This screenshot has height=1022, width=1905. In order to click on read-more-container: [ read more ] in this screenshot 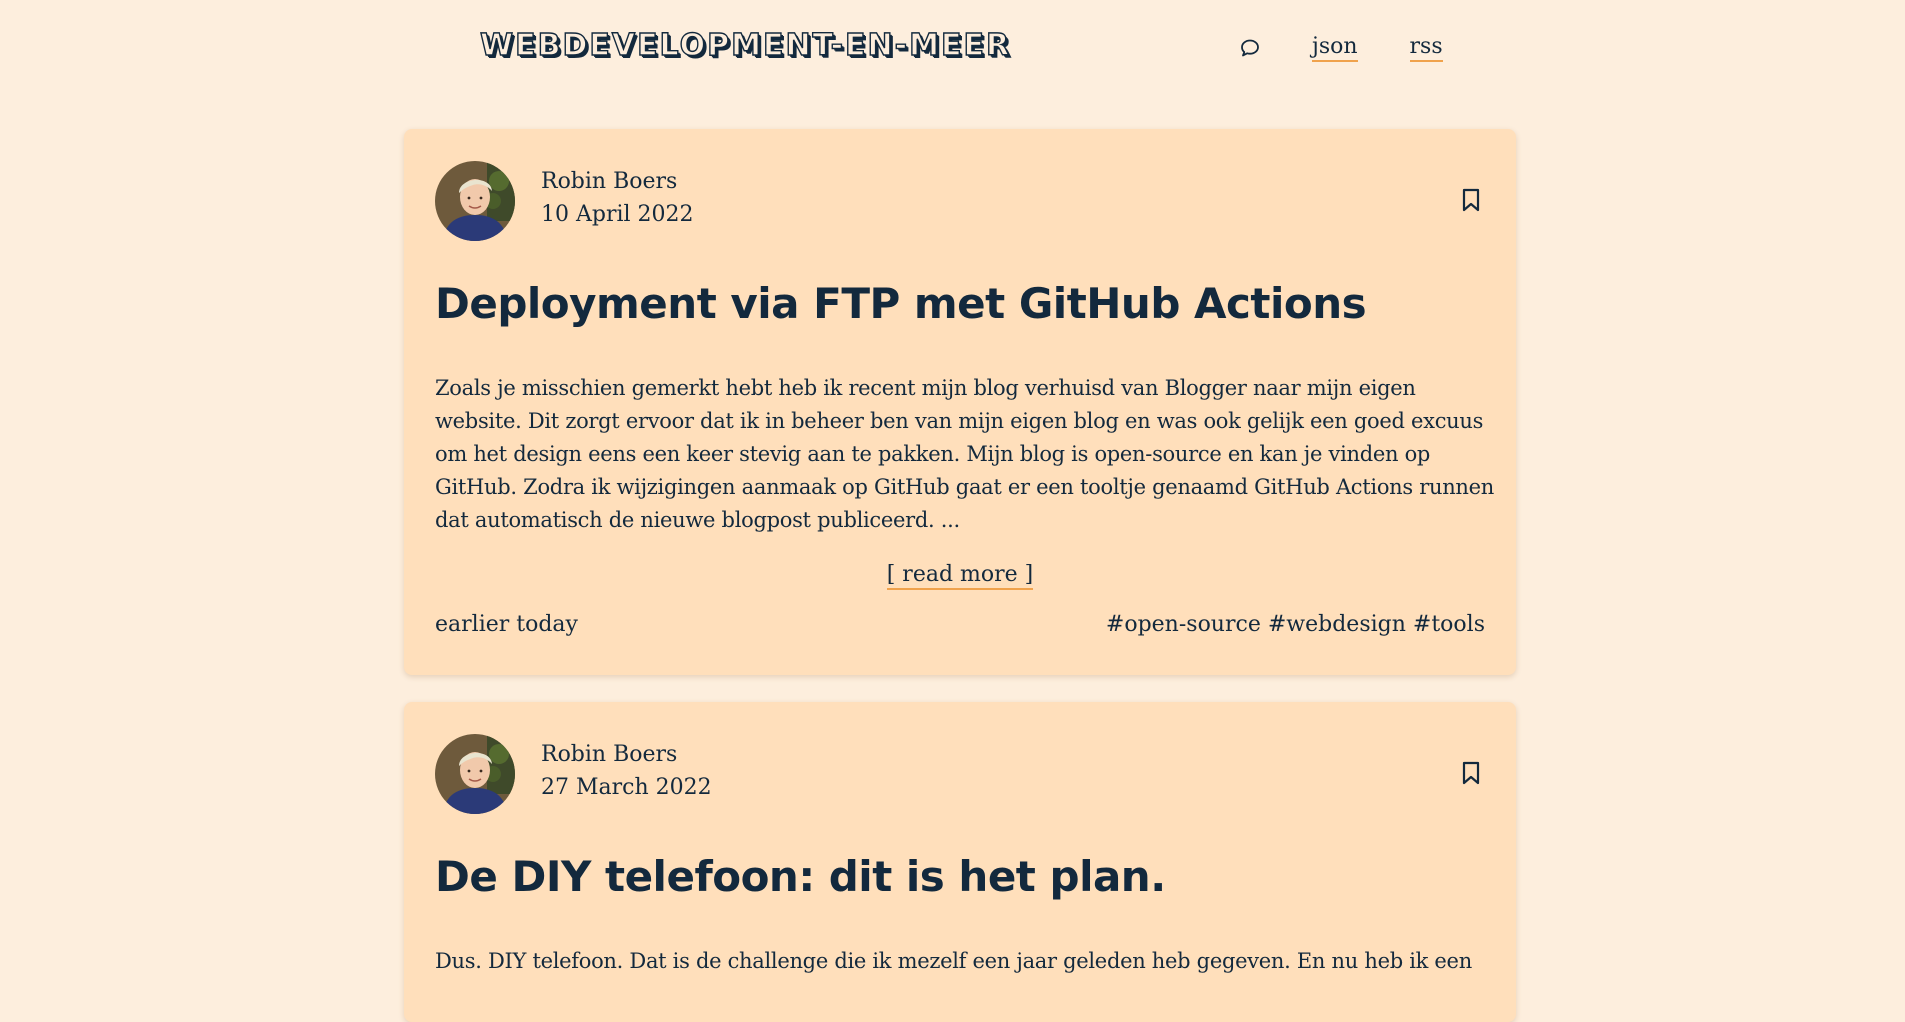, I will do `click(960, 576)`.